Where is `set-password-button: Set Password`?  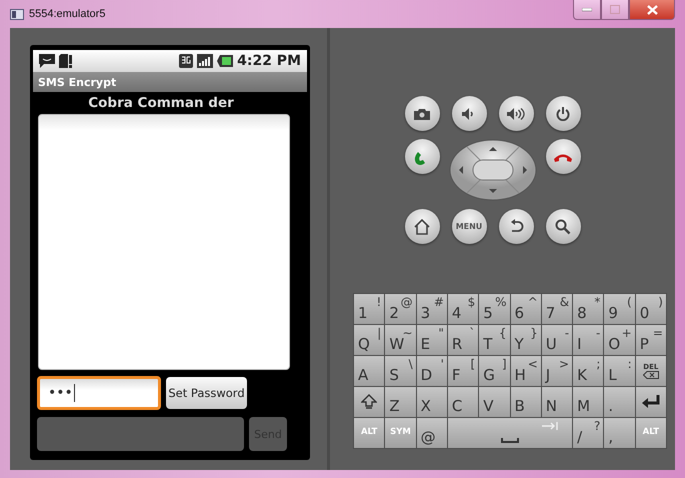 set-password-button: Set Password is located at coordinates (206, 393).